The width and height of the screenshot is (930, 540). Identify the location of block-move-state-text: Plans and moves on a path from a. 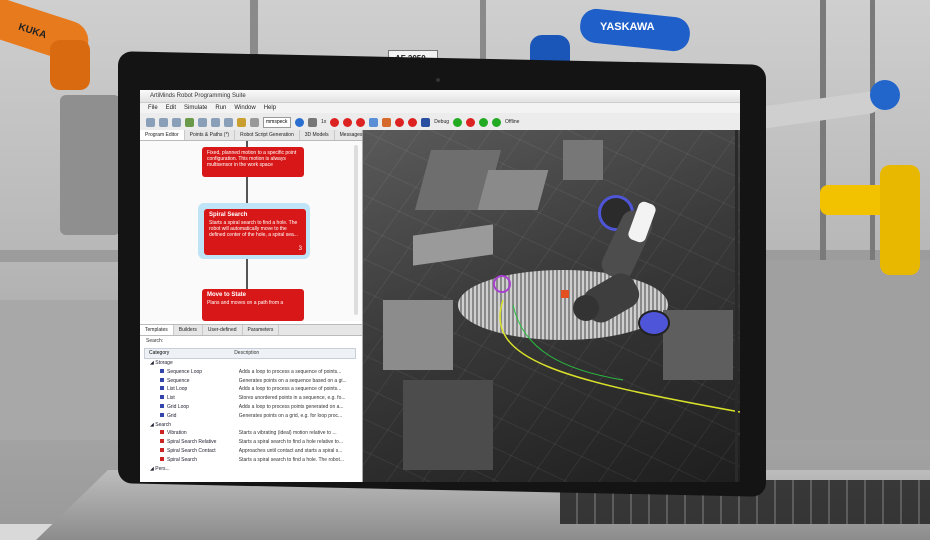
(245, 303).